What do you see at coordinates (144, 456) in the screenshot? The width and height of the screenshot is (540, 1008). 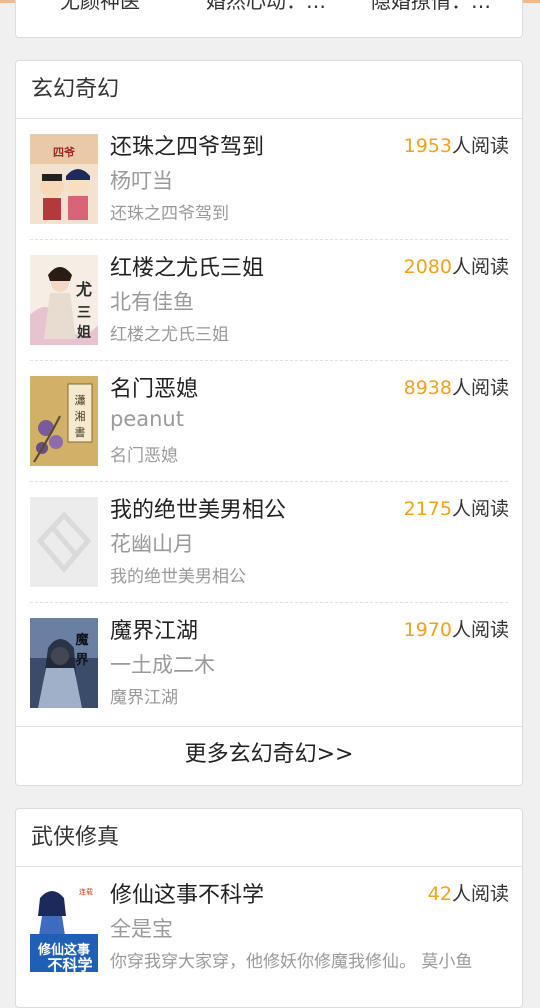 I see `book-description: 名门恶媳` at bounding box center [144, 456].